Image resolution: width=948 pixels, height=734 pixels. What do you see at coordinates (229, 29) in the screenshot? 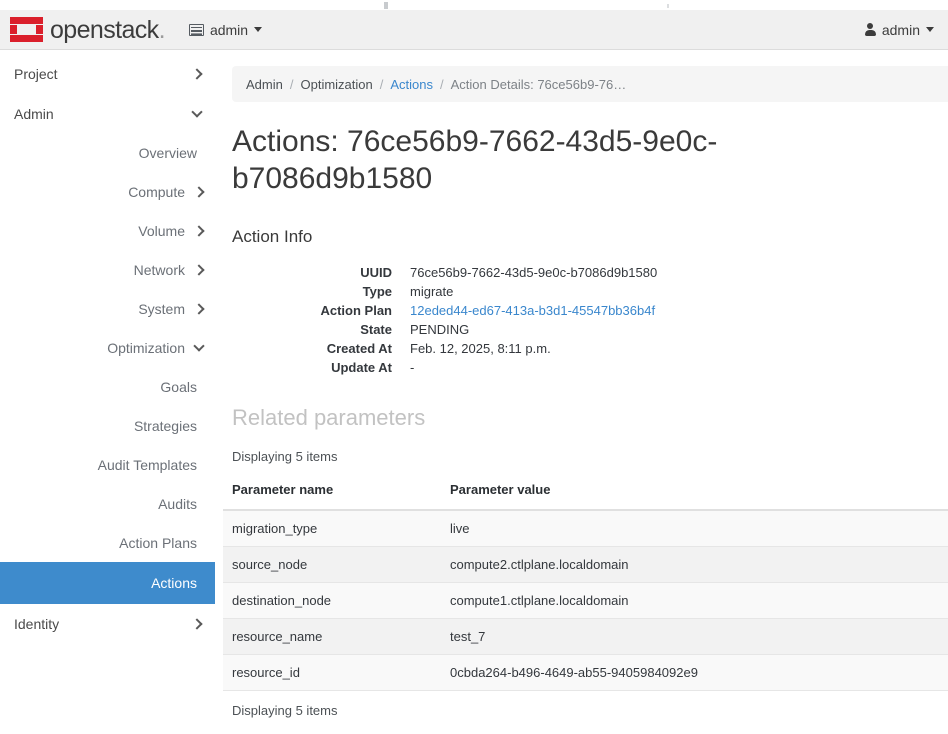
I see `project-selector-label: admin` at bounding box center [229, 29].